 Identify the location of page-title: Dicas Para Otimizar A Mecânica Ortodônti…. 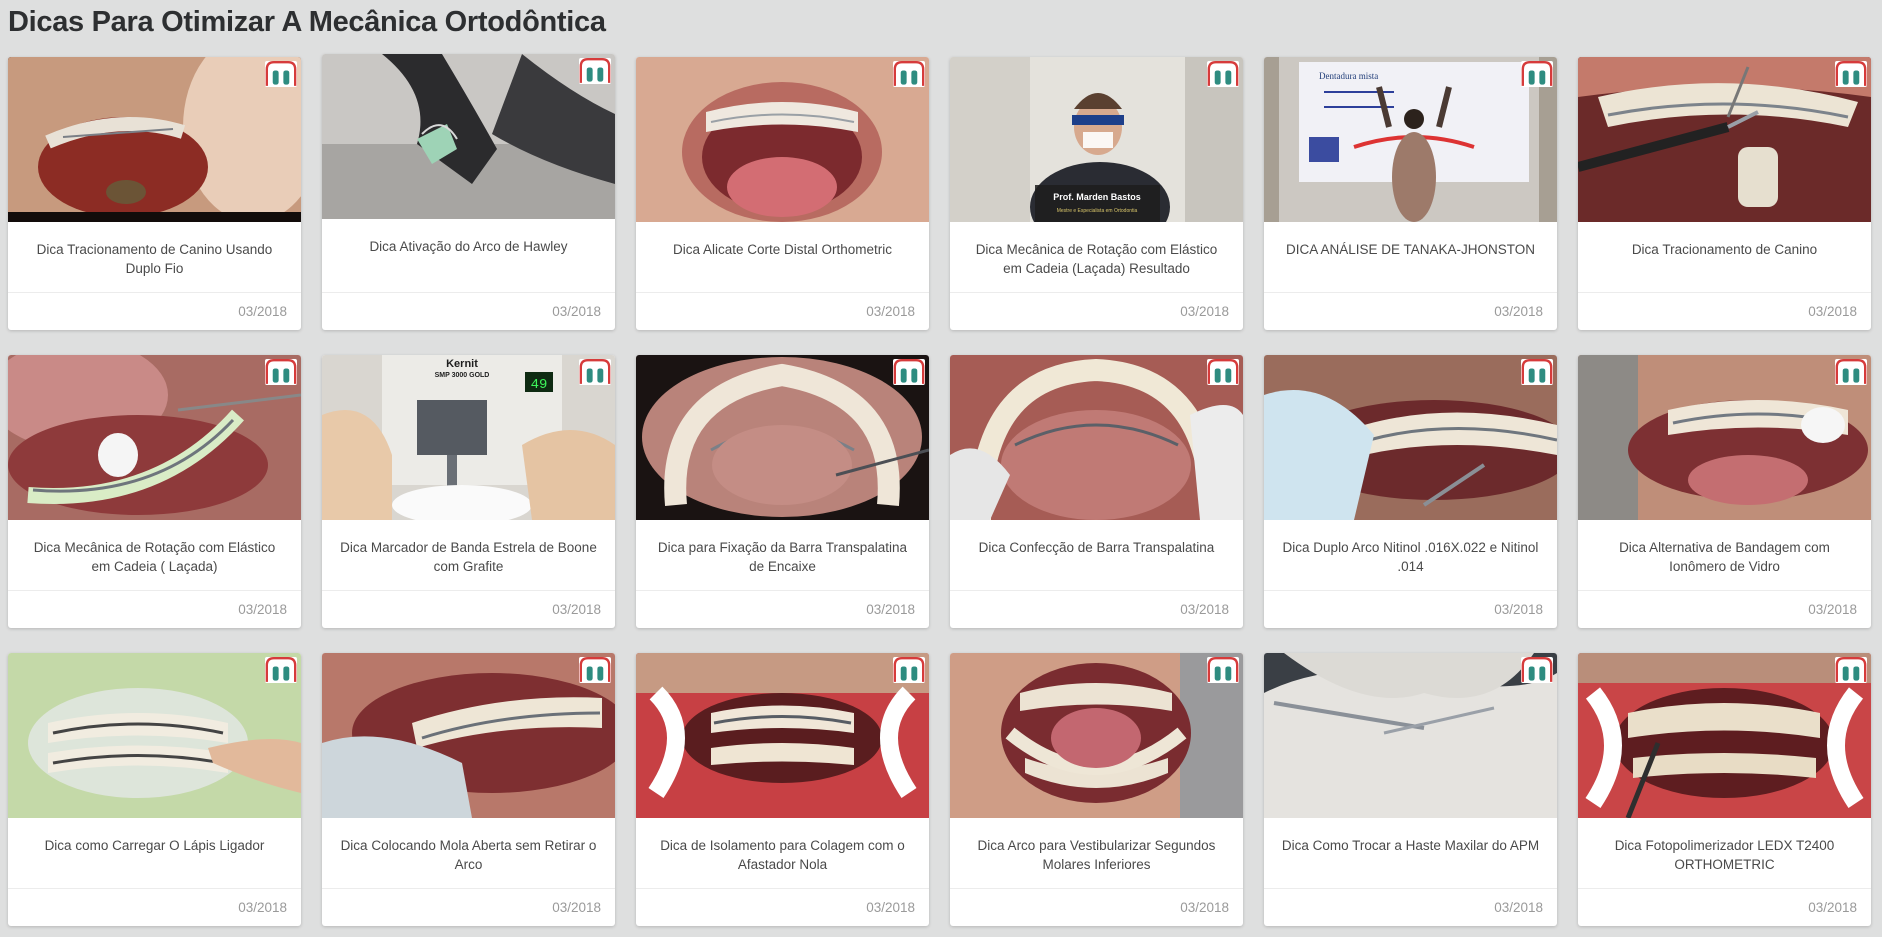
(307, 22).